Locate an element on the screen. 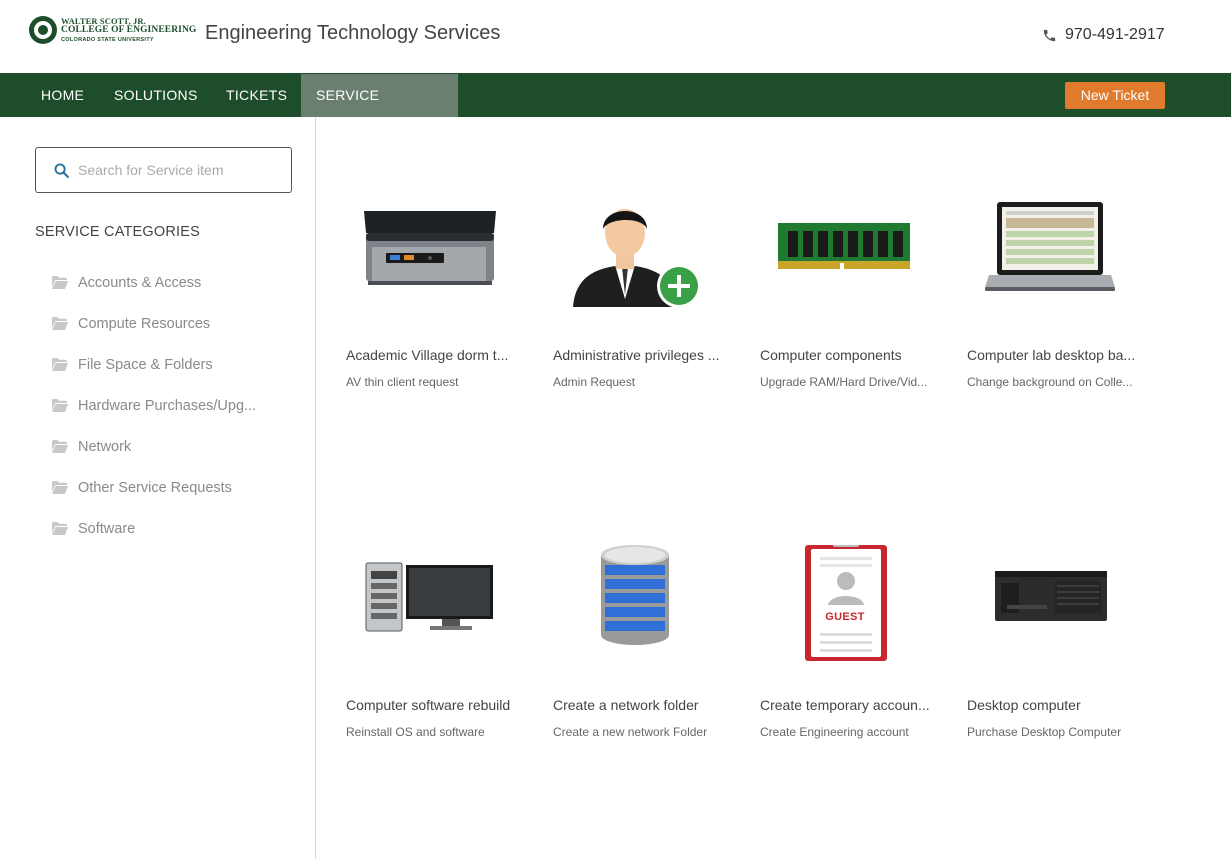  item-description: Admin Request is located at coordinates (594, 382).